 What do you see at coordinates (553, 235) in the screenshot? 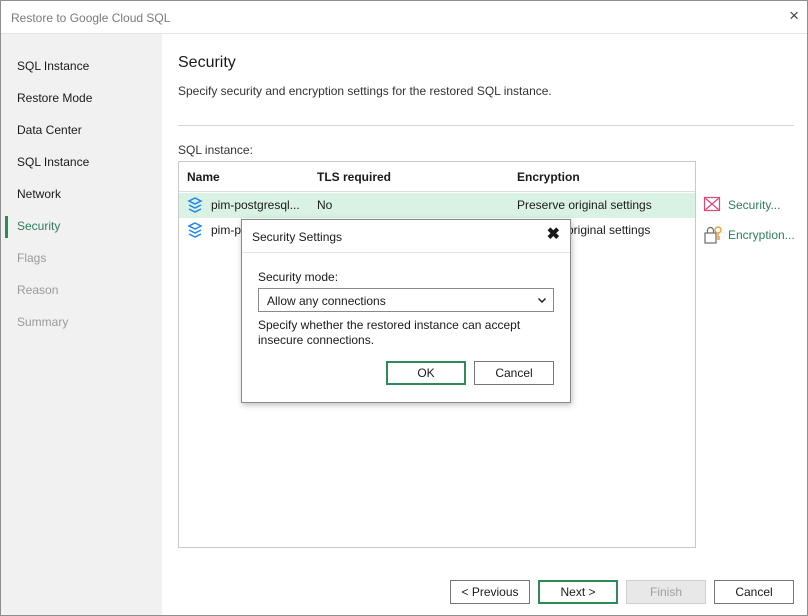
I see `dialog-close-icon: ✖` at bounding box center [553, 235].